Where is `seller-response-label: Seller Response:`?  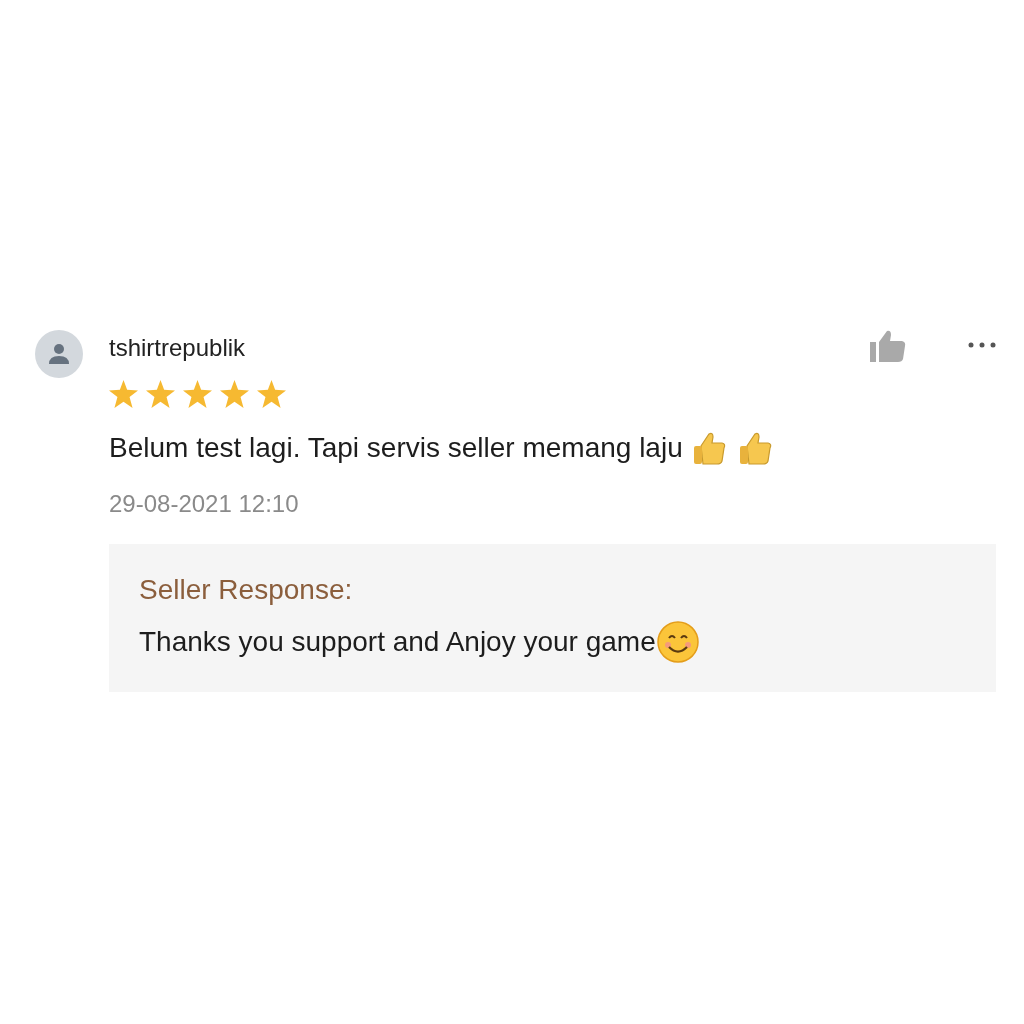 seller-response-label: Seller Response: is located at coordinates (246, 590).